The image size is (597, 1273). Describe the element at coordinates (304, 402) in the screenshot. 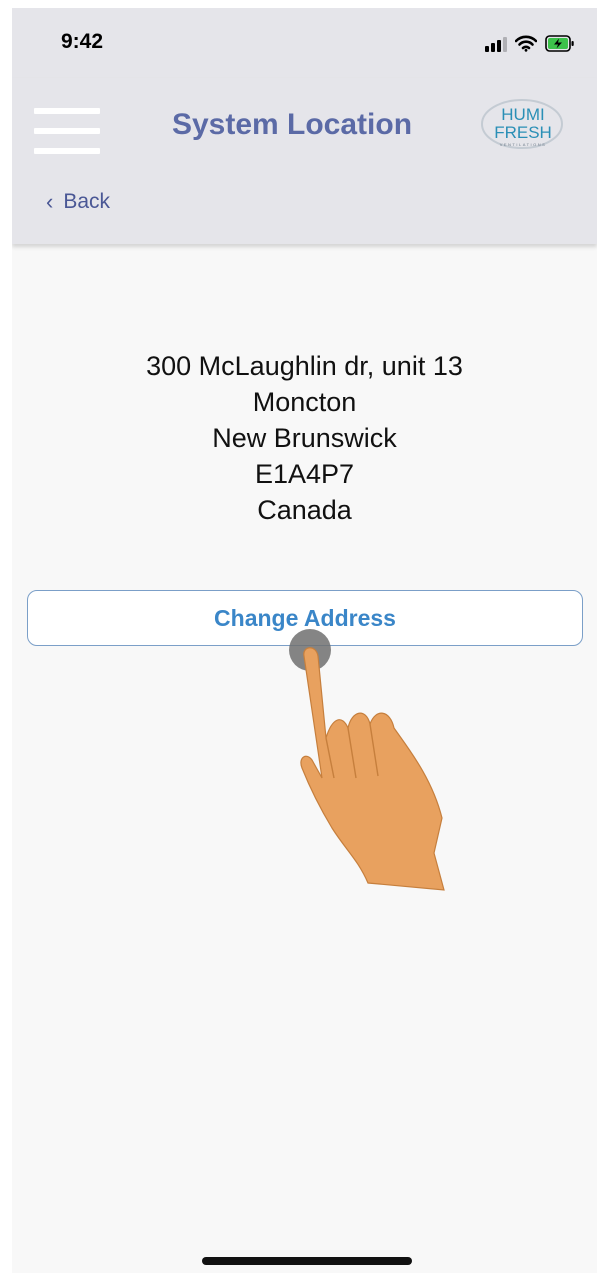

I see `address-city: Moncton` at that location.